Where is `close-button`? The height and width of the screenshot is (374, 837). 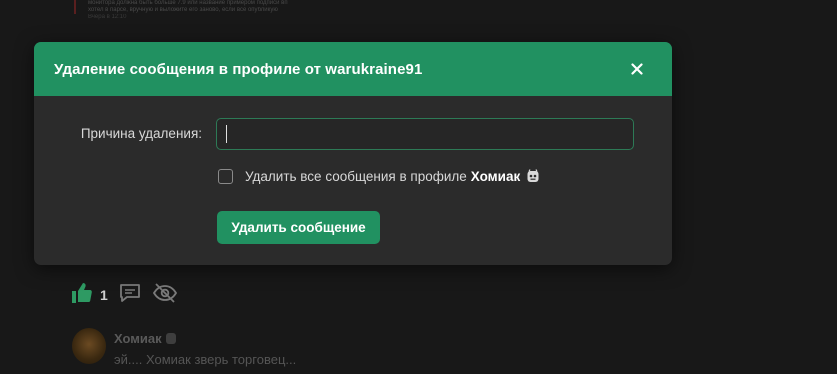
close-button is located at coordinates (637, 69).